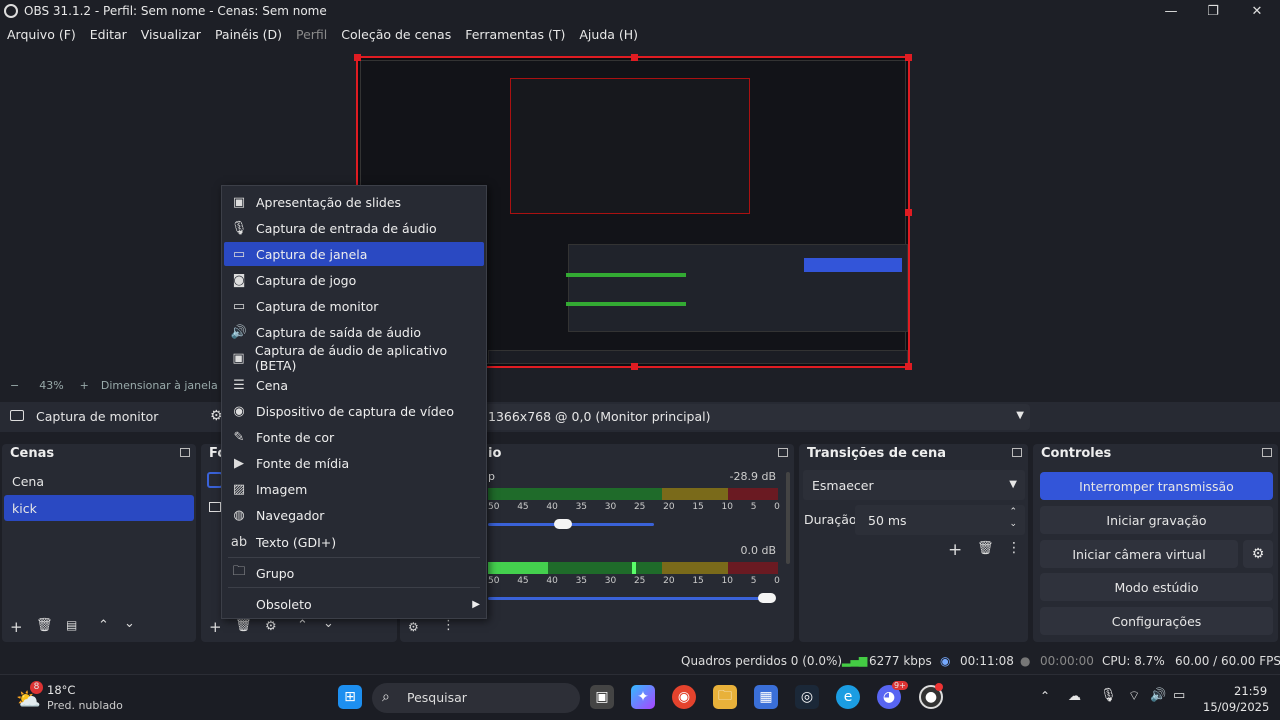 This screenshot has height=720, width=1280. I want to click on menu-item-app-audio: ▣ Captura de áudio de aplicativo (BETA), so click(354, 358).